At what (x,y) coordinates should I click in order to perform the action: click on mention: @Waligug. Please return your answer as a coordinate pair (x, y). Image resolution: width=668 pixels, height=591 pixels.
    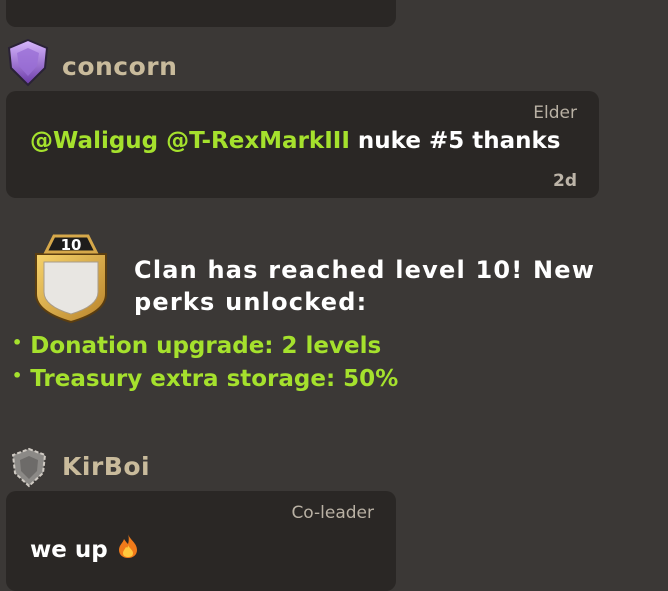
    Looking at the image, I should click on (94, 141).